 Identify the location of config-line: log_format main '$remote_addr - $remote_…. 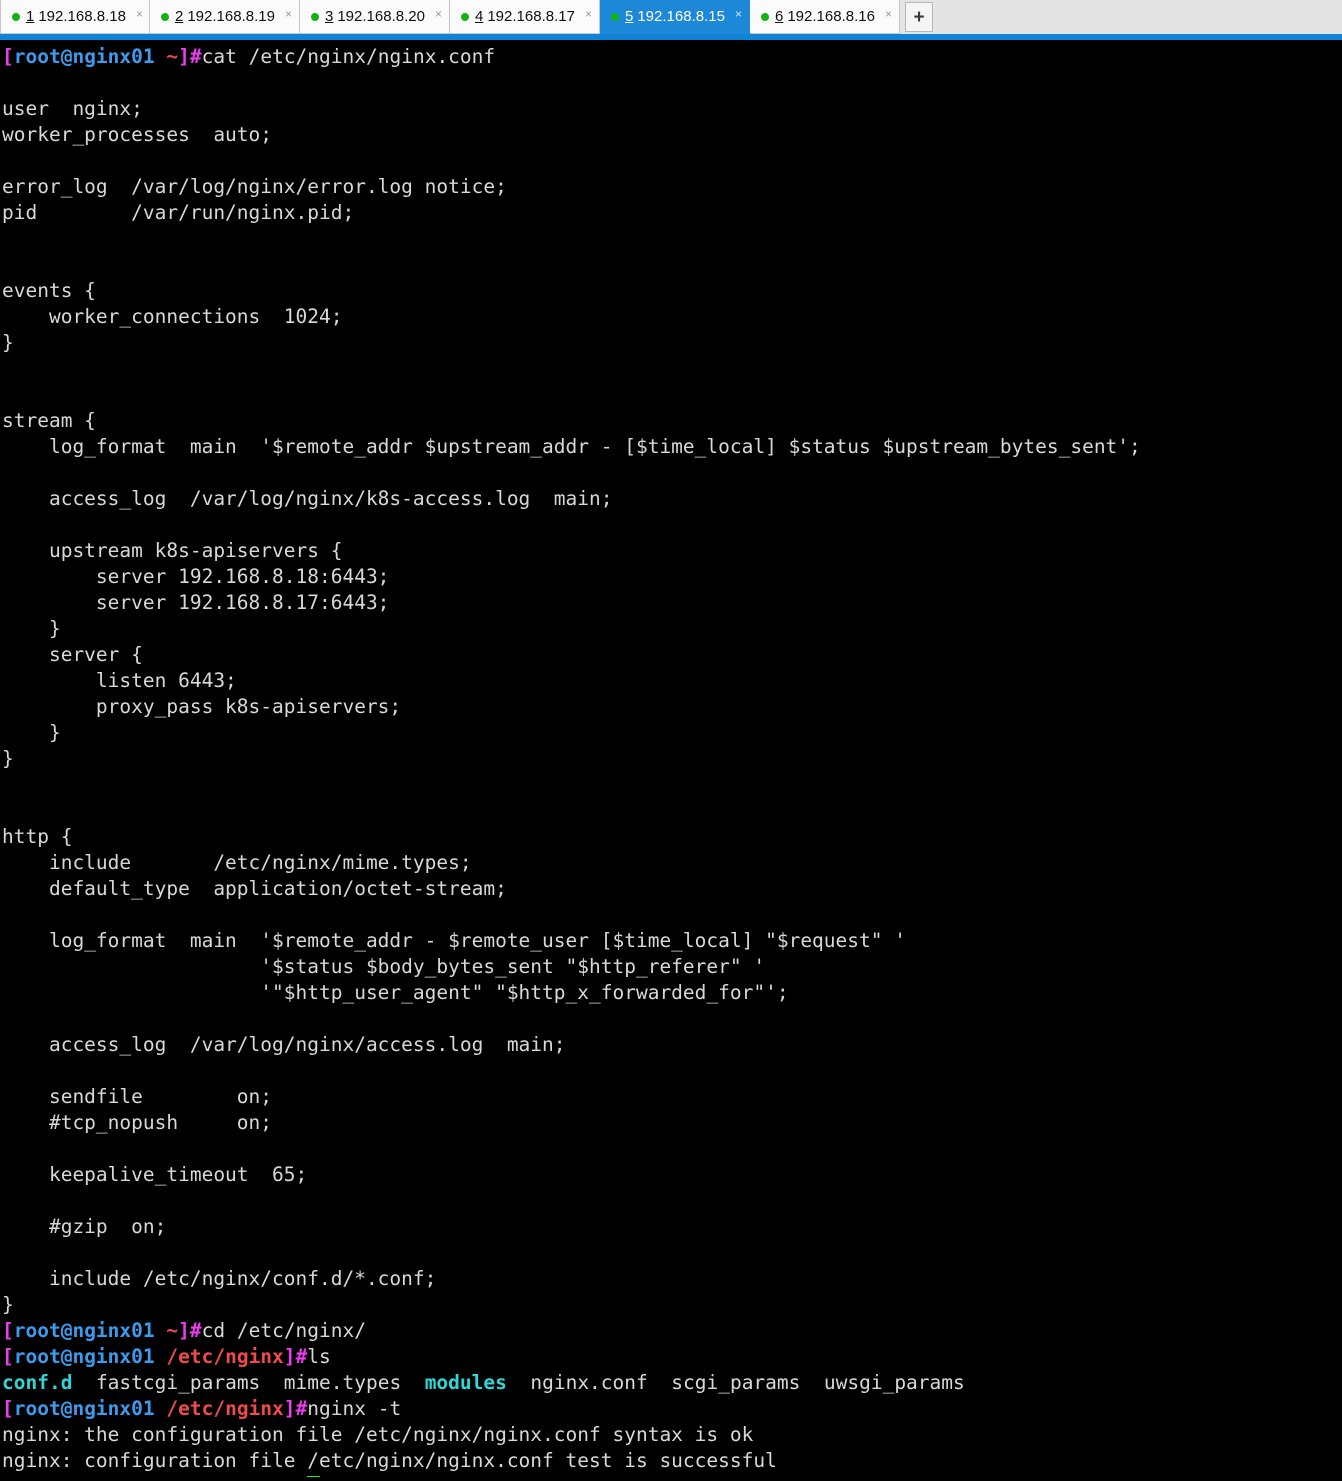
(672, 941).